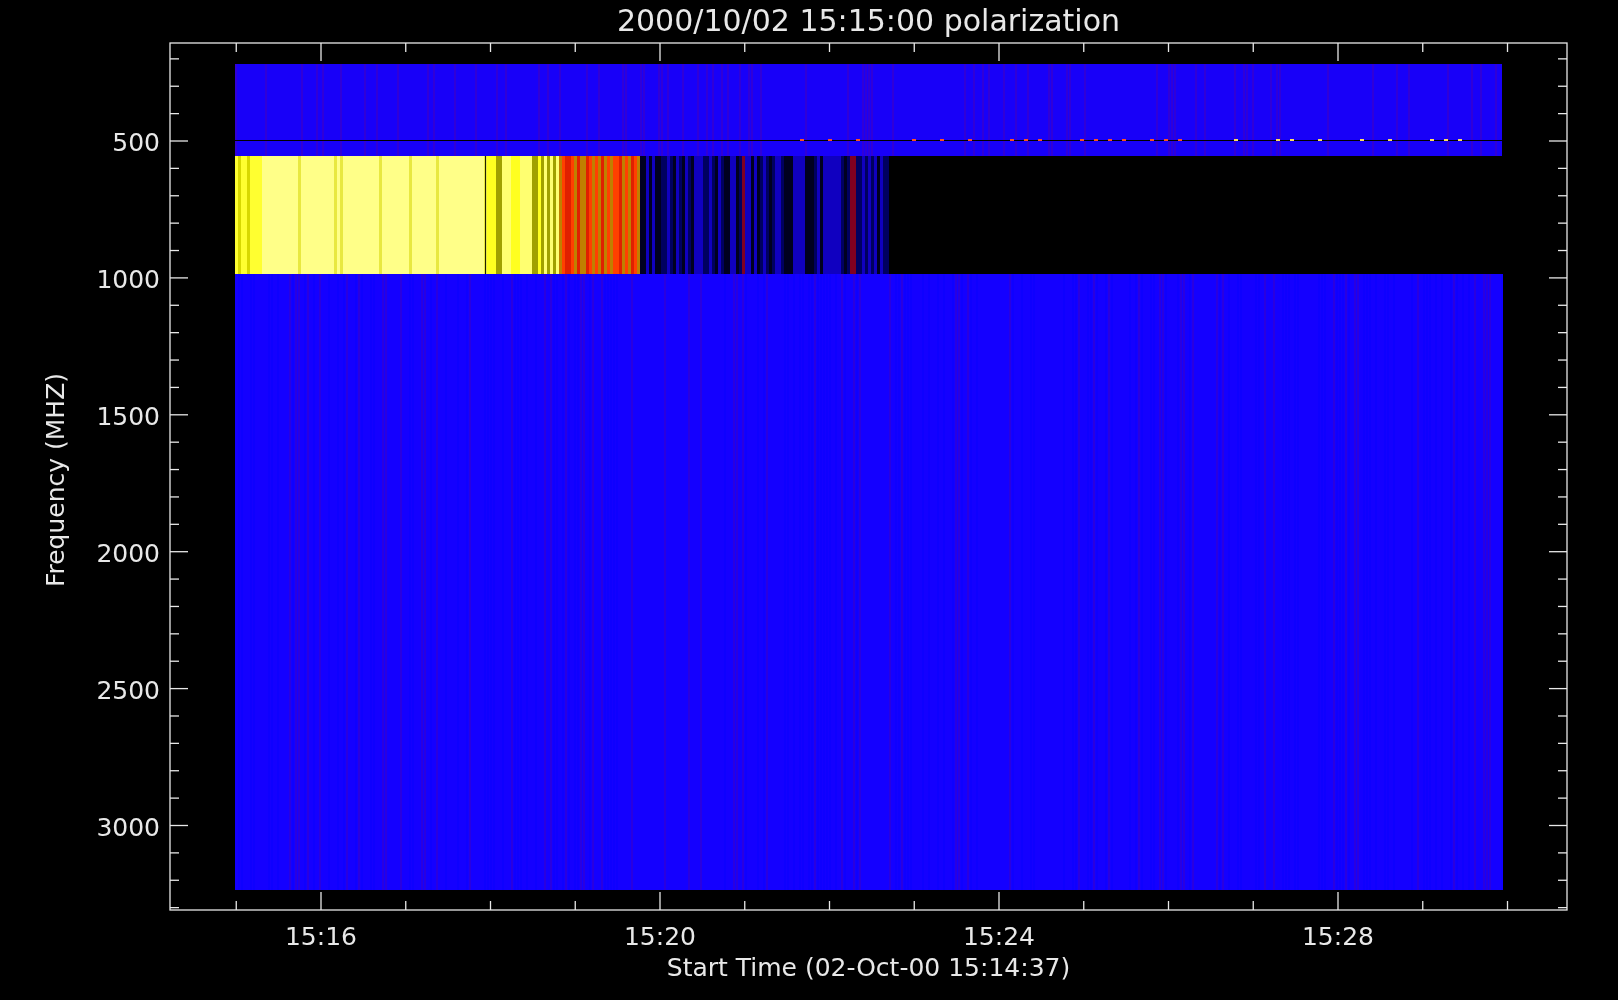 Image resolution: width=1618 pixels, height=1000 pixels. What do you see at coordinates (128, 553) in the screenshot?
I see `y-tick-label: 2000` at bounding box center [128, 553].